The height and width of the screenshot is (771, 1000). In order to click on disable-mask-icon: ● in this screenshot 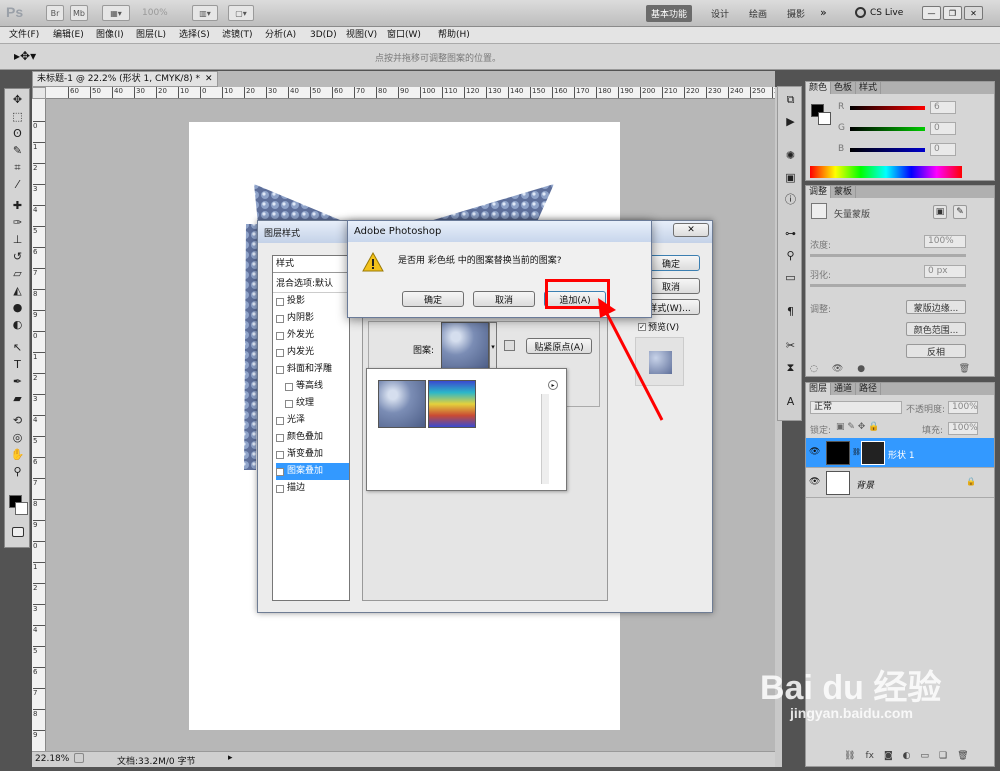, I will do `click(861, 370)`.